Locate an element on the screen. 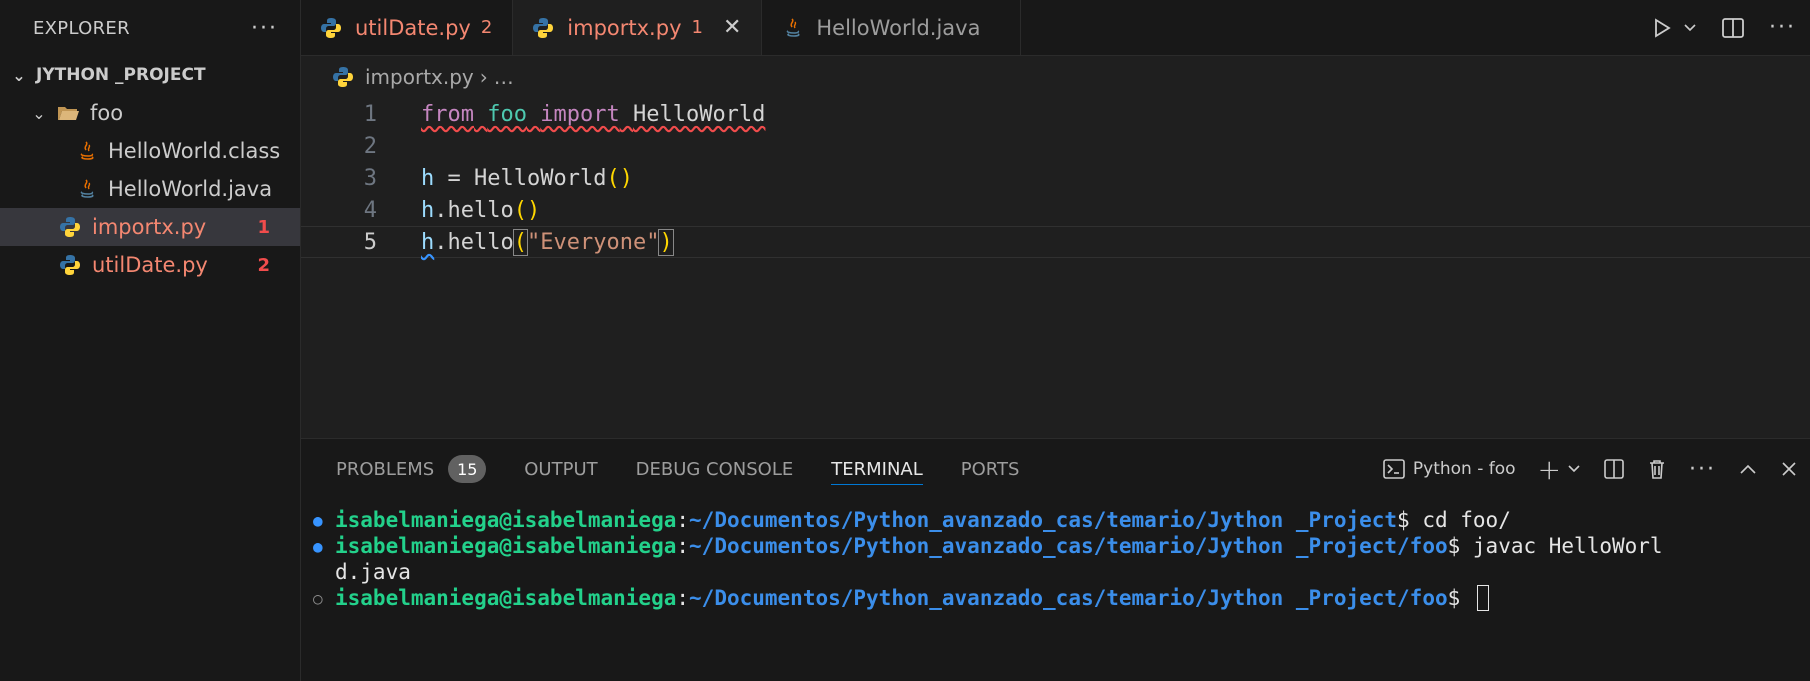  tab-problem-count: 1 is located at coordinates (697, 27).